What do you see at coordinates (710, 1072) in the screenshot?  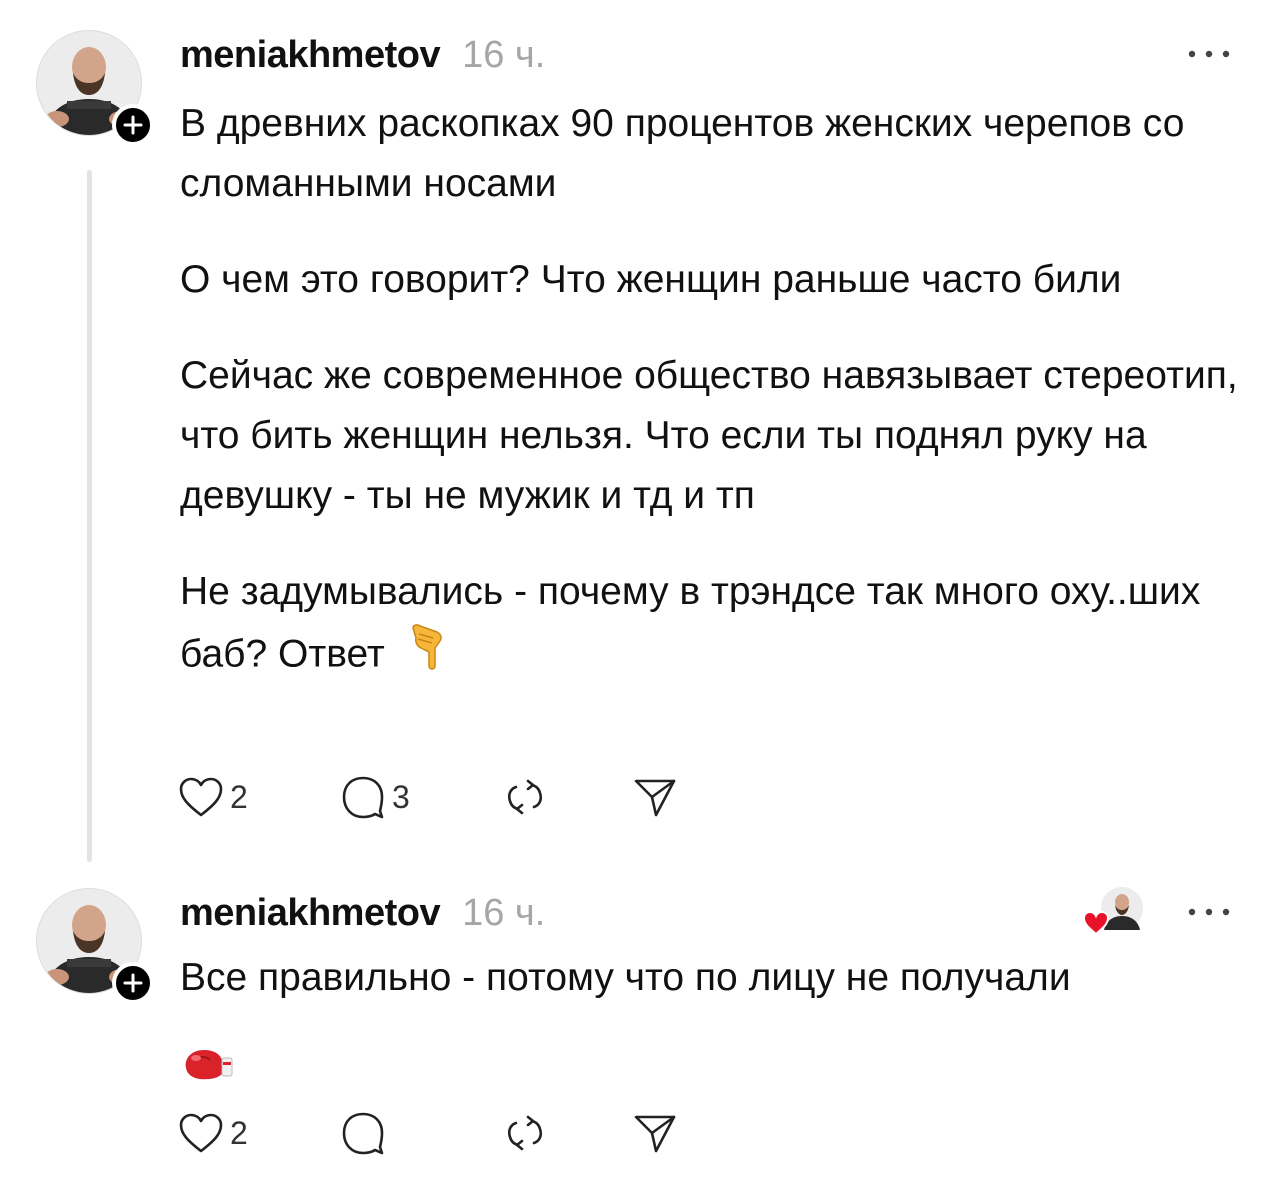 I see `boxing-glove-icon` at bounding box center [710, 1072].